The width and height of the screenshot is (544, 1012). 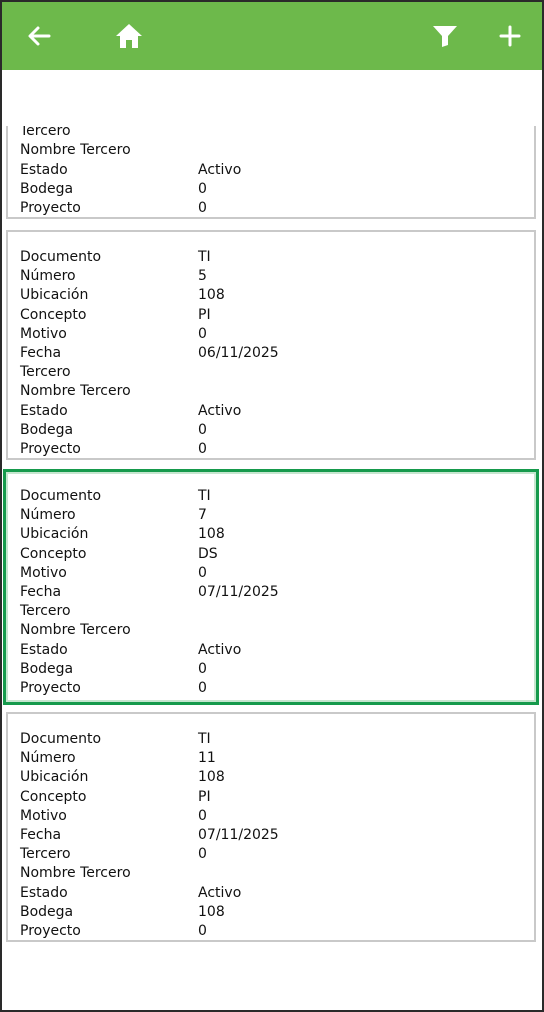 I want to click on field-value: TI, so click(x=204, y=496).